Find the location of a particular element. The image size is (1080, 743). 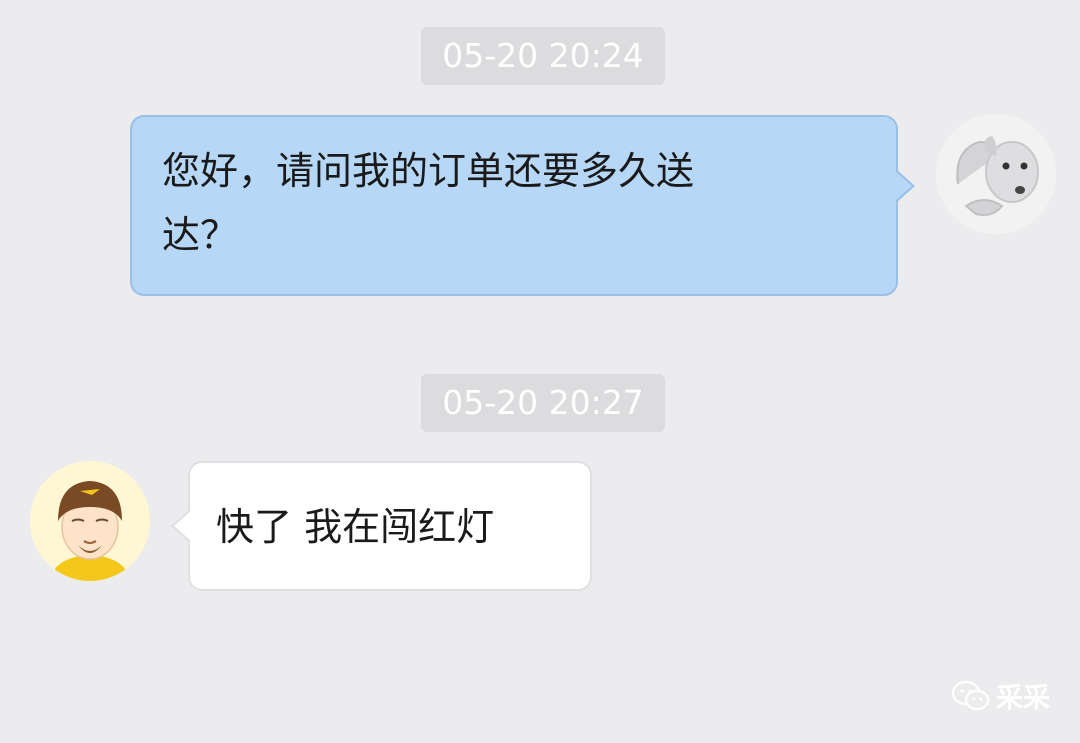

cartoon-dog-avatar-icon is located at coordinates (996, 174).